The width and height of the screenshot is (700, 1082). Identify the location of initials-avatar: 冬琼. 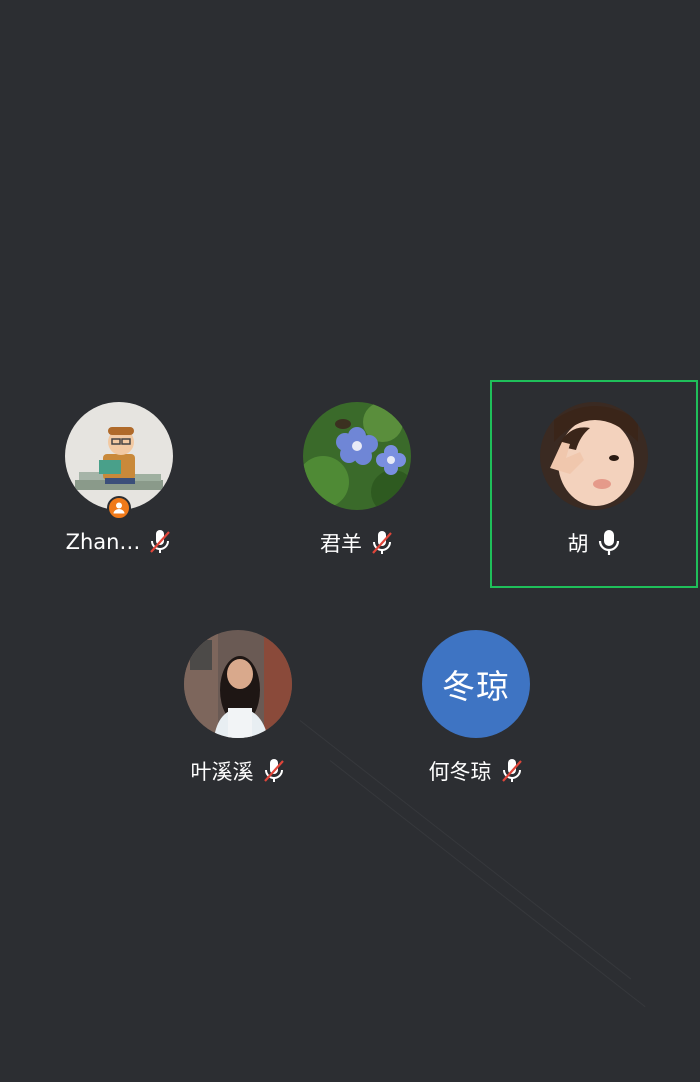
(476, 684).